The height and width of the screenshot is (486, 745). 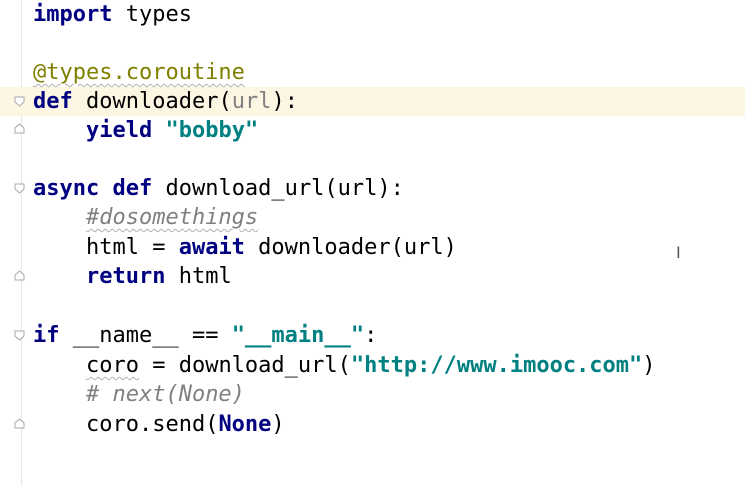 What do you see at coordinates (21, 243) in the screenshot?
I see `gutter-divider` at bounding box center [21, 243].